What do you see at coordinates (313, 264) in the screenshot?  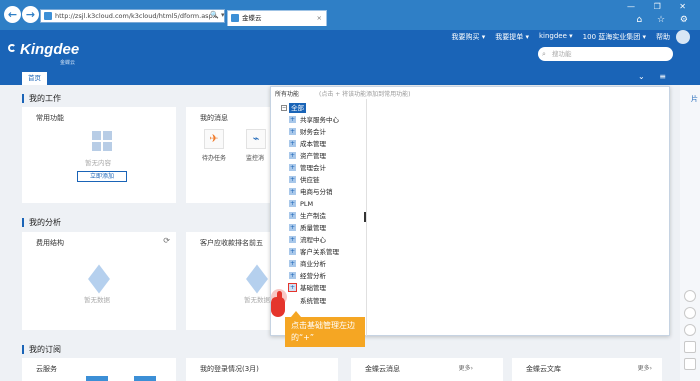 I see `tree-item-label: 商业分析` at bounding box center [313, 264].